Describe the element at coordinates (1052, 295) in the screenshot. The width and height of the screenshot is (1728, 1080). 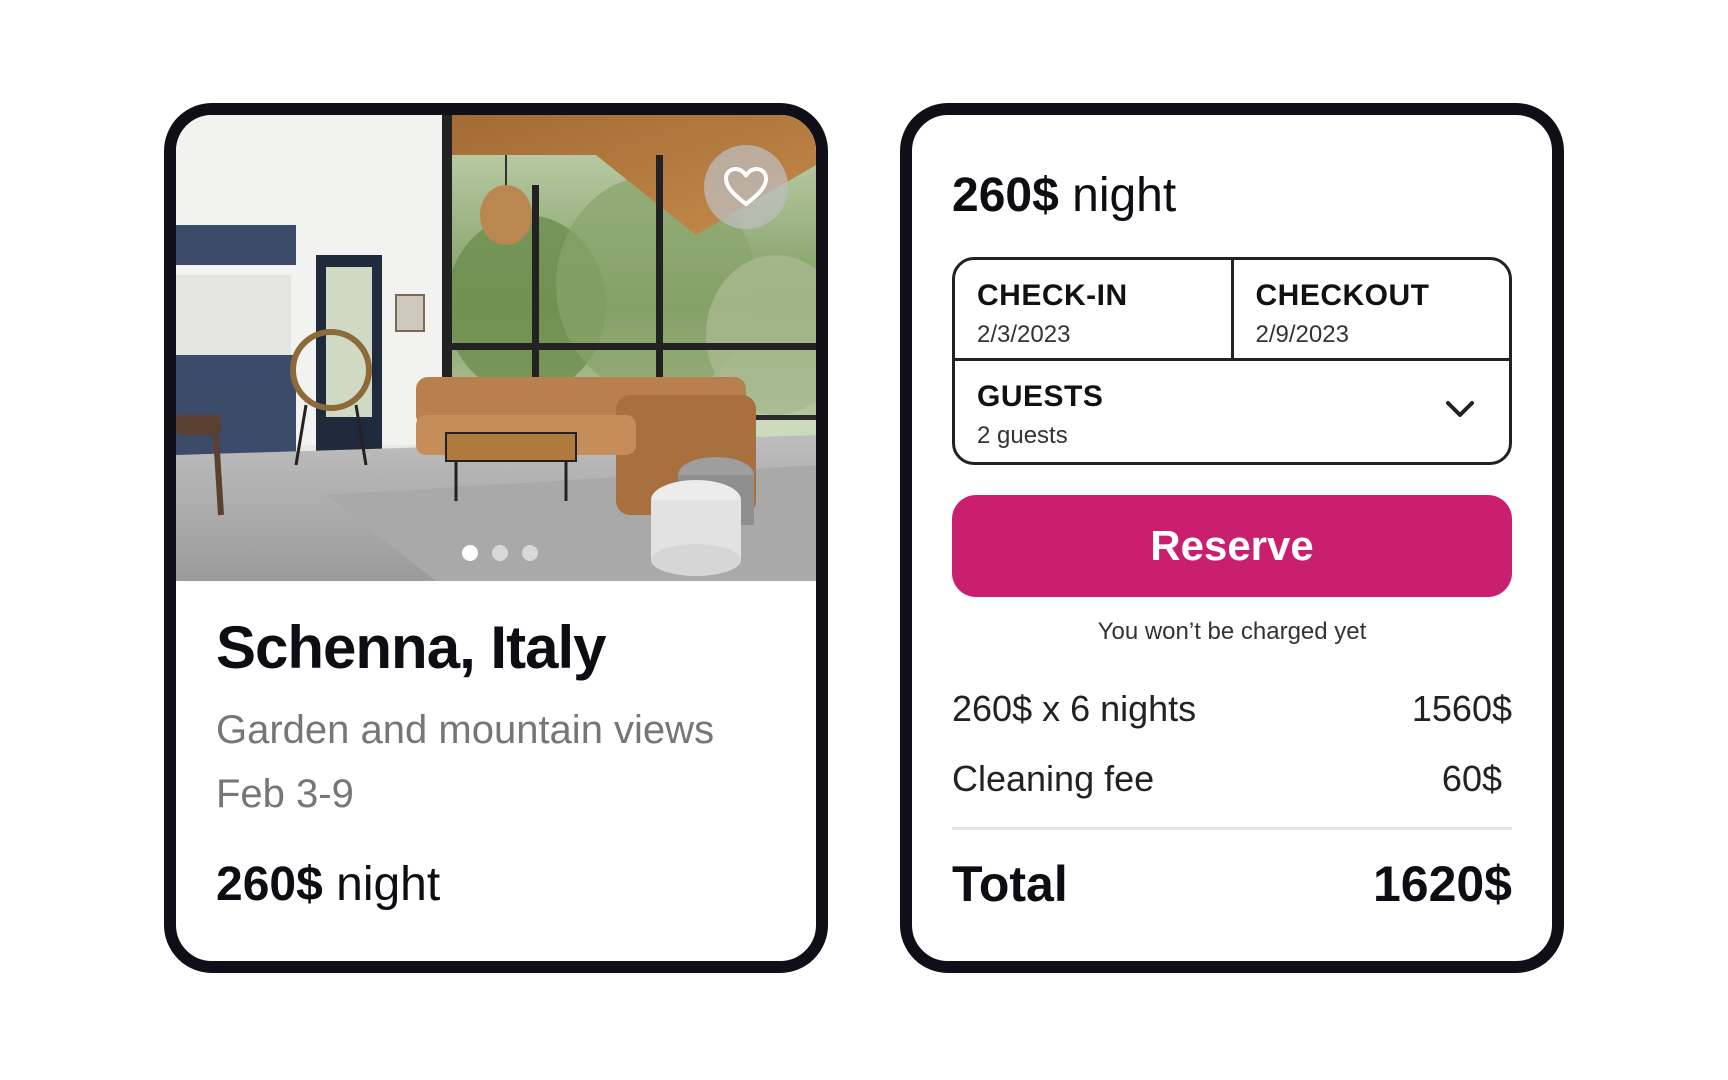
I see `checkin-label: CHECK-IN` at that location.